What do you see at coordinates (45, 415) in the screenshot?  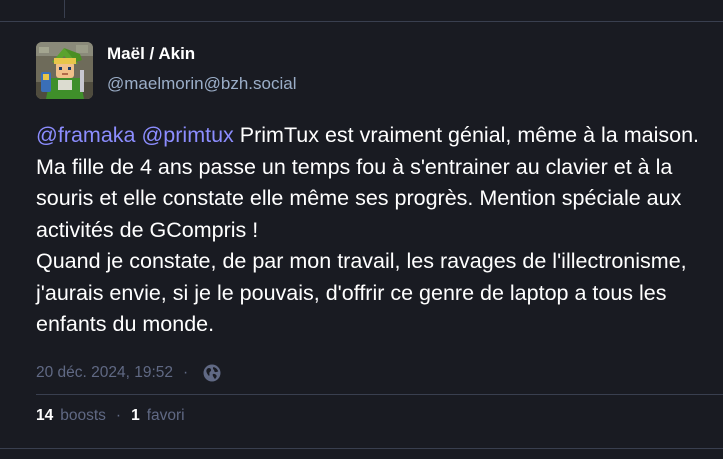 I see `boosts-count: 14` at bounding box center [45, 415].